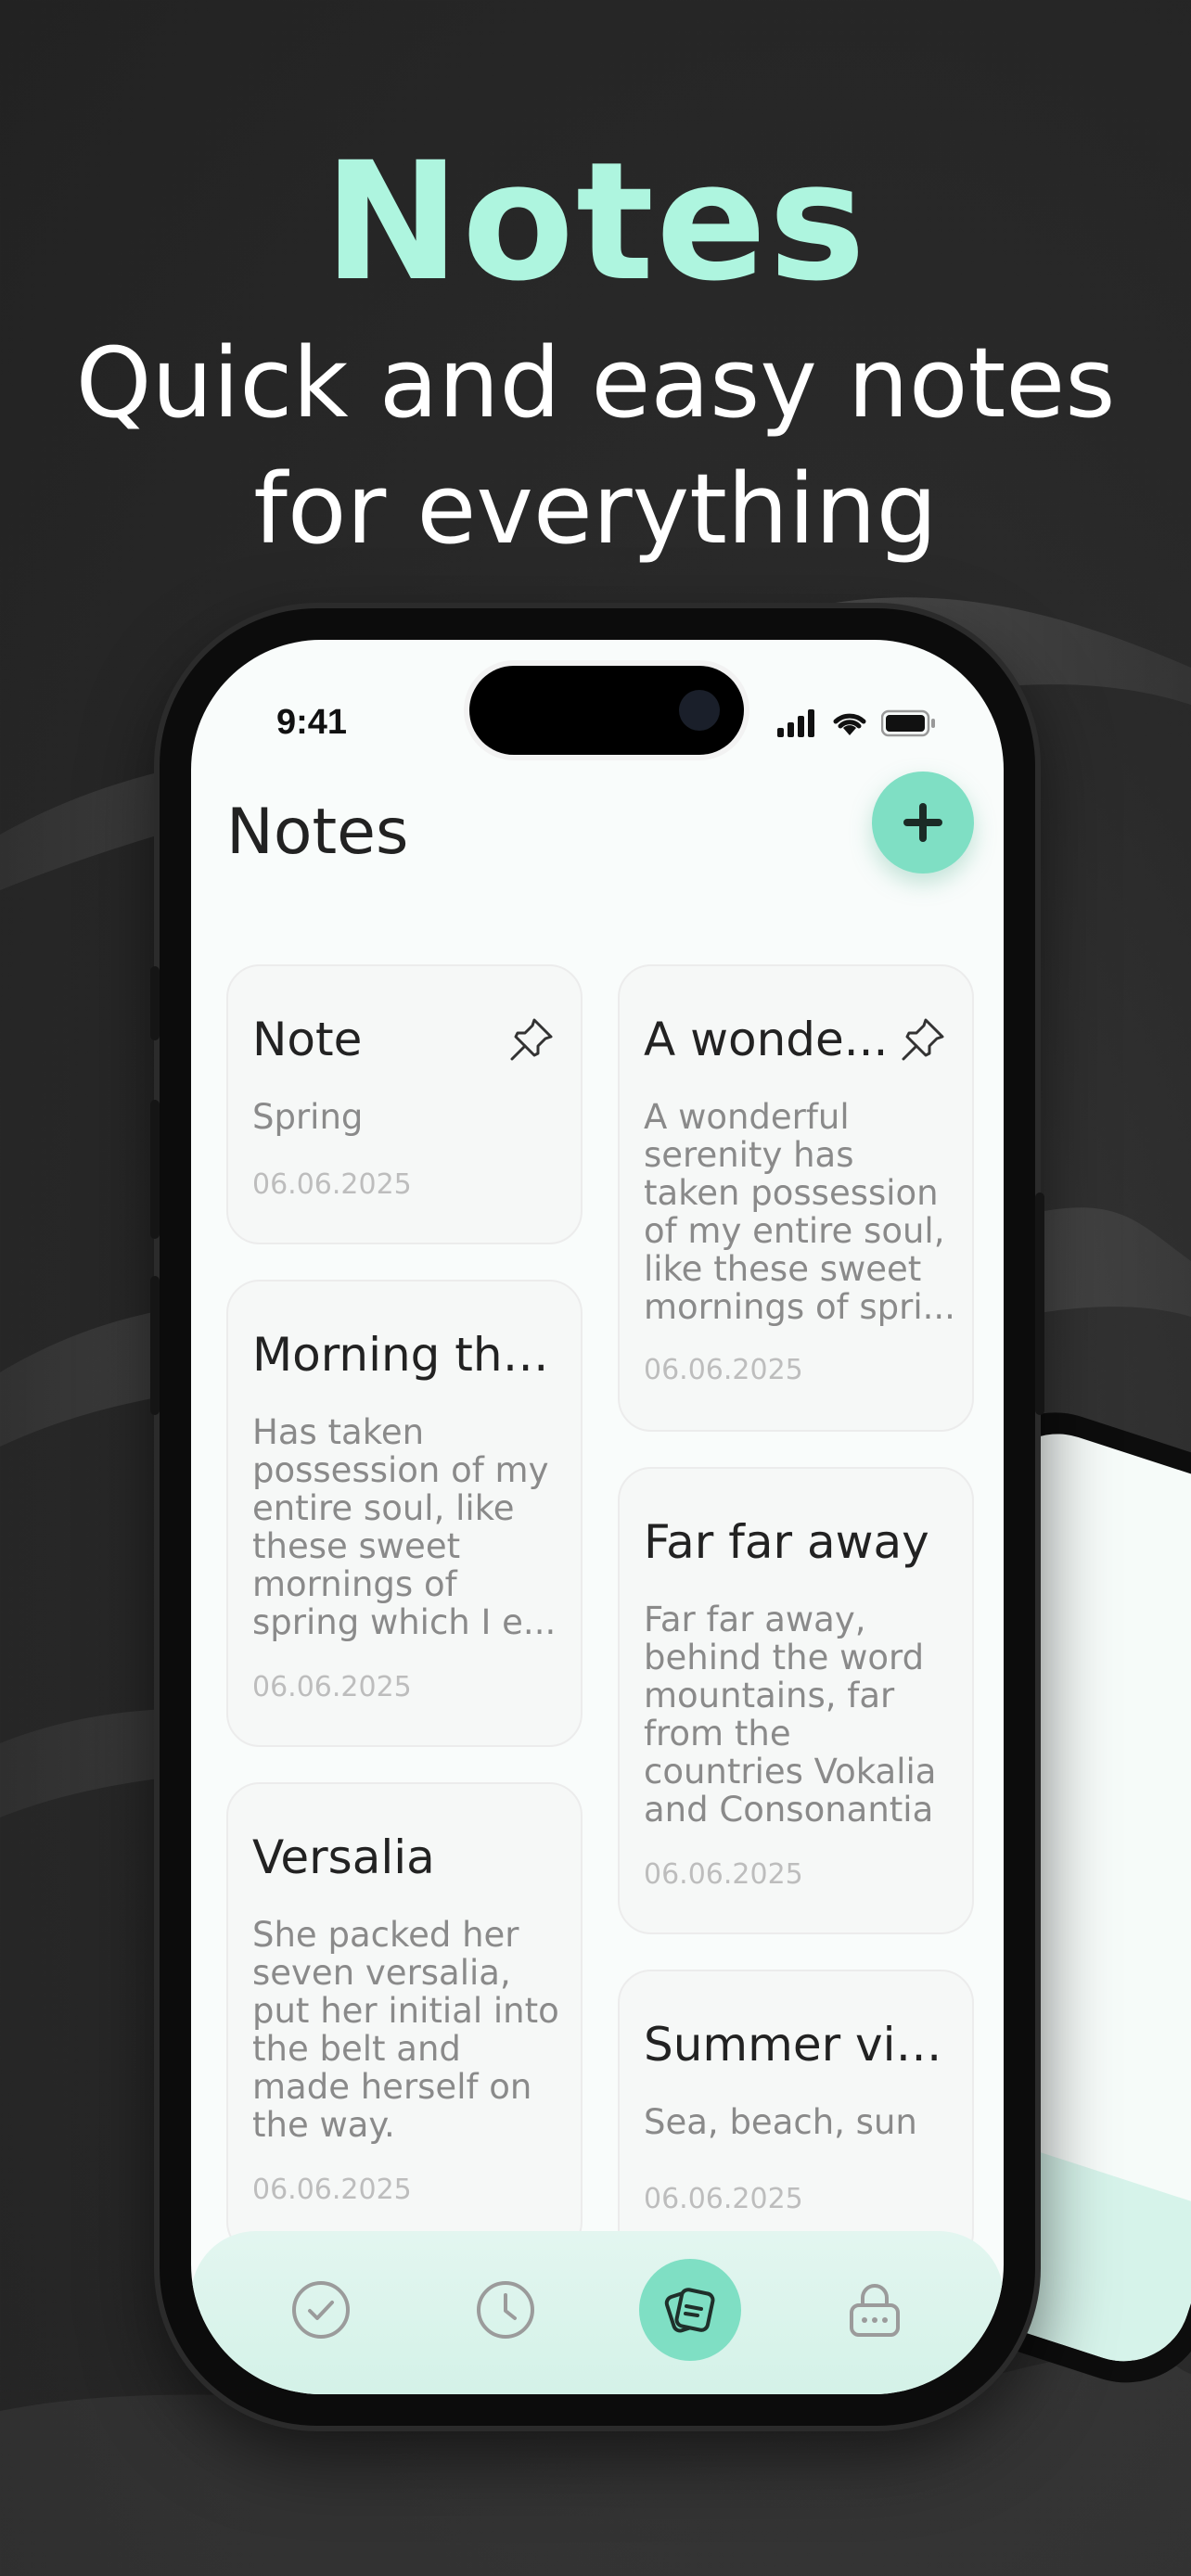  I want to click on nav-locked, so click(875, 2310).